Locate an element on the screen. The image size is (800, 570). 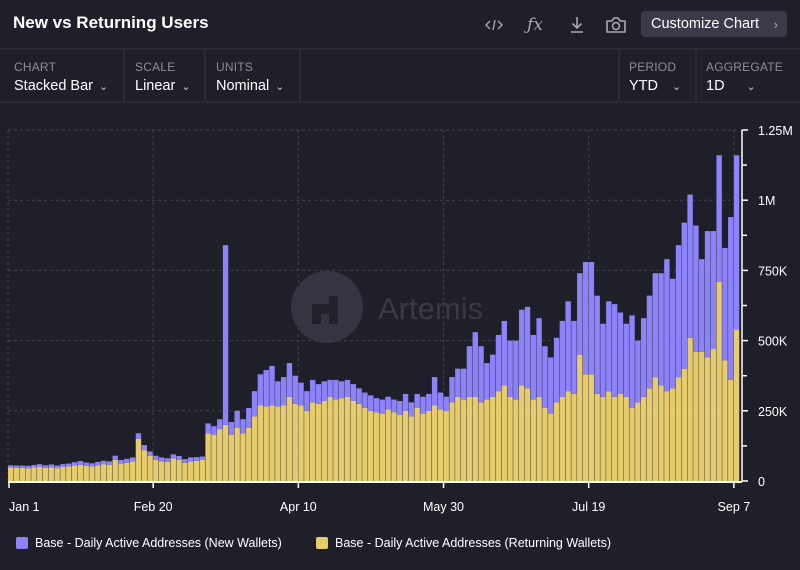
x-tick-label: Jan 1 is located at coordinates (24, 507).